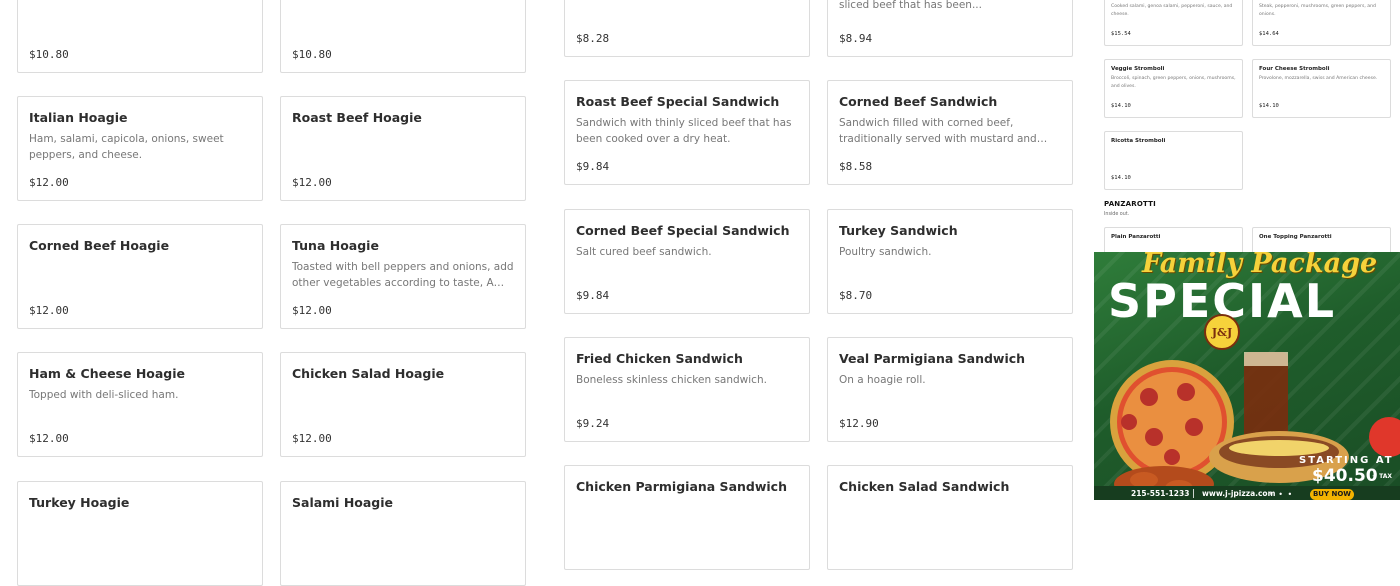 The width and height of the screenshot is (1400, 586). I want to click on item-price: $8.58, so click(856, 166).